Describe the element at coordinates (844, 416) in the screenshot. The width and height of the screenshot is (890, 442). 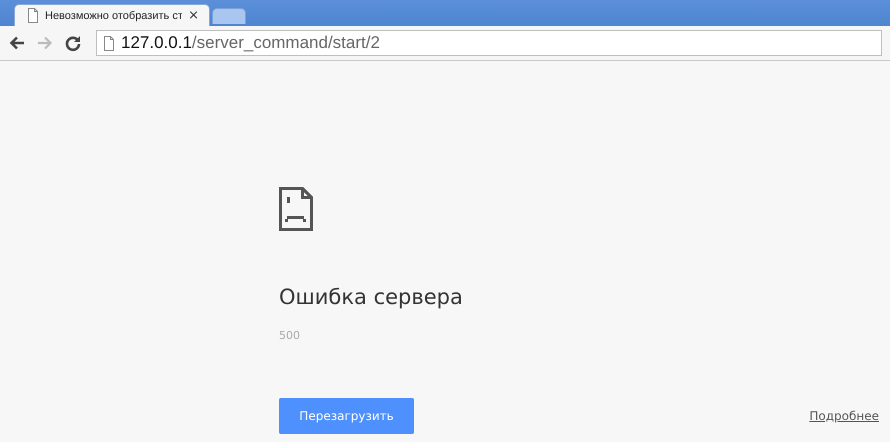
I see `details-link: Подробнее` at that location.